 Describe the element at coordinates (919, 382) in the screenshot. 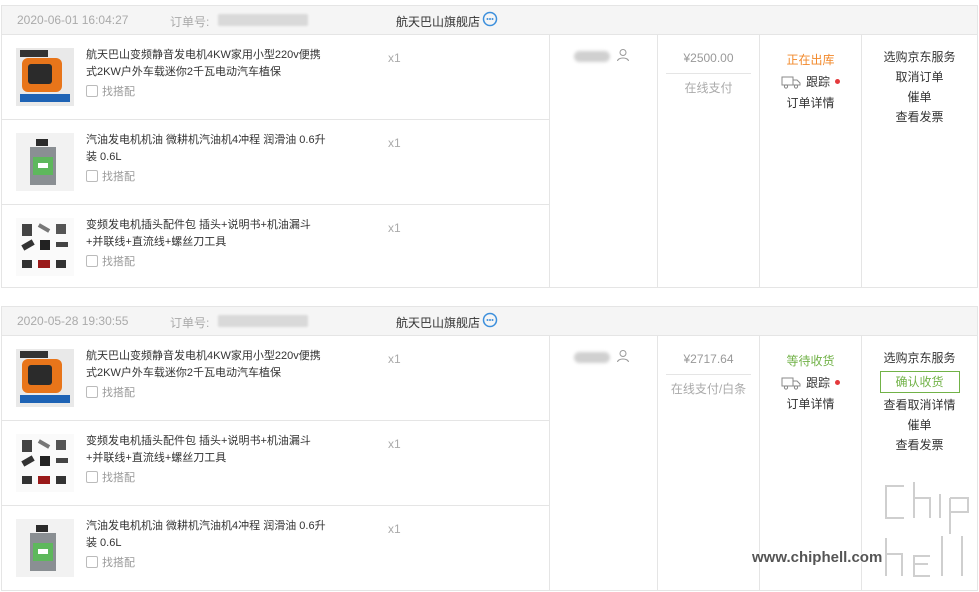

I see `confirm-receipt-button: 确认收货` at that location.